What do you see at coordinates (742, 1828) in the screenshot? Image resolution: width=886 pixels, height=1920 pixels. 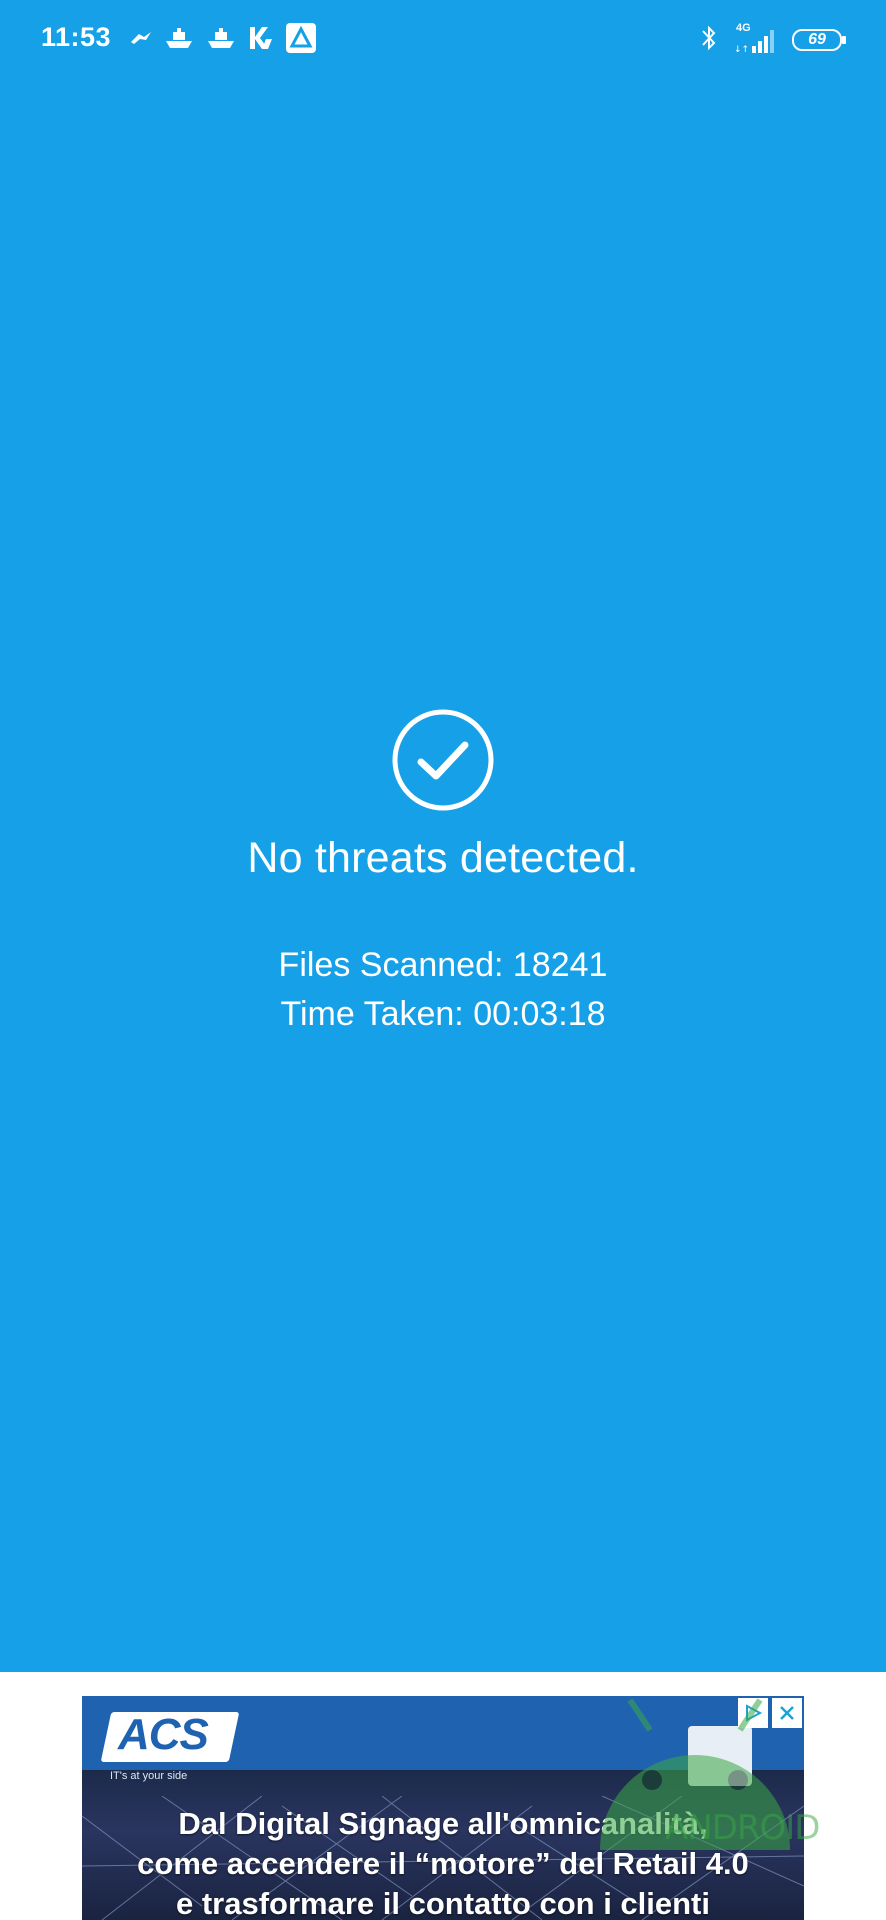 I see `watermark-text: ANDROID` at bounding box center [742, 1828].